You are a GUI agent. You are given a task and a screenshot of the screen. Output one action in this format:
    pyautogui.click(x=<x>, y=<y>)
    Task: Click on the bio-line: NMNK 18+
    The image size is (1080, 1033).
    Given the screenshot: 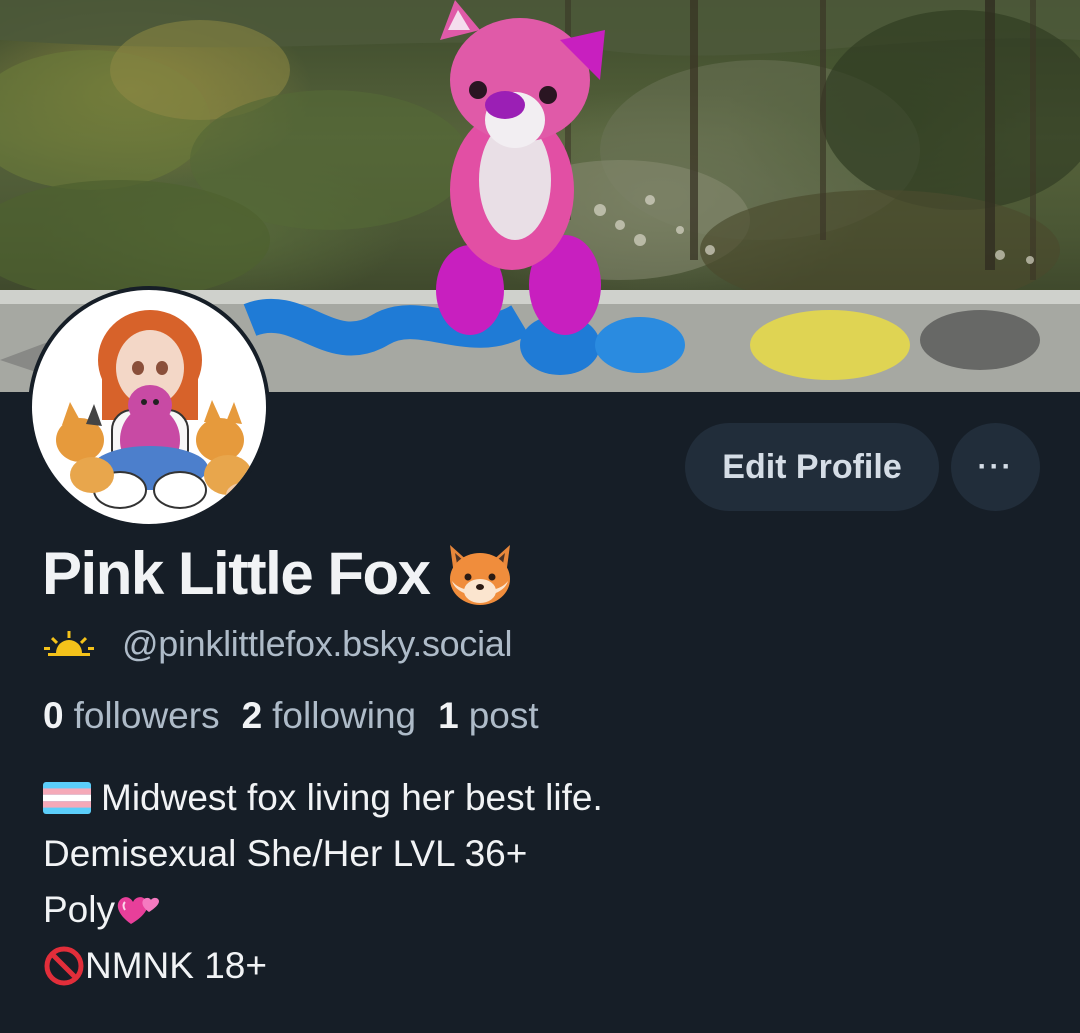 What is the action you would take?
    pyautogui.click(x=323, y=966)
    